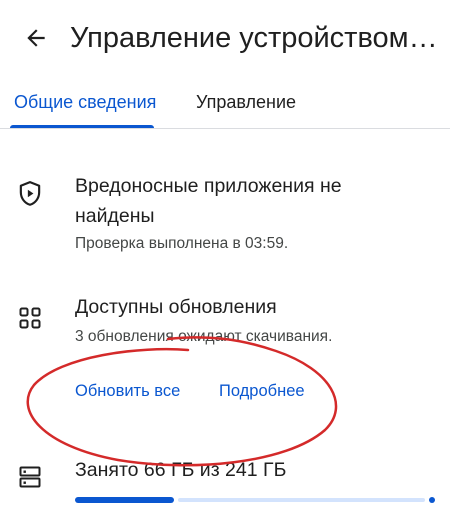 The width and height of the screenshot is (450, 528). What do you see at coordinates (225, 128) in the screenshot?
I see `tabs-divider` at bounding box center [225, 128].